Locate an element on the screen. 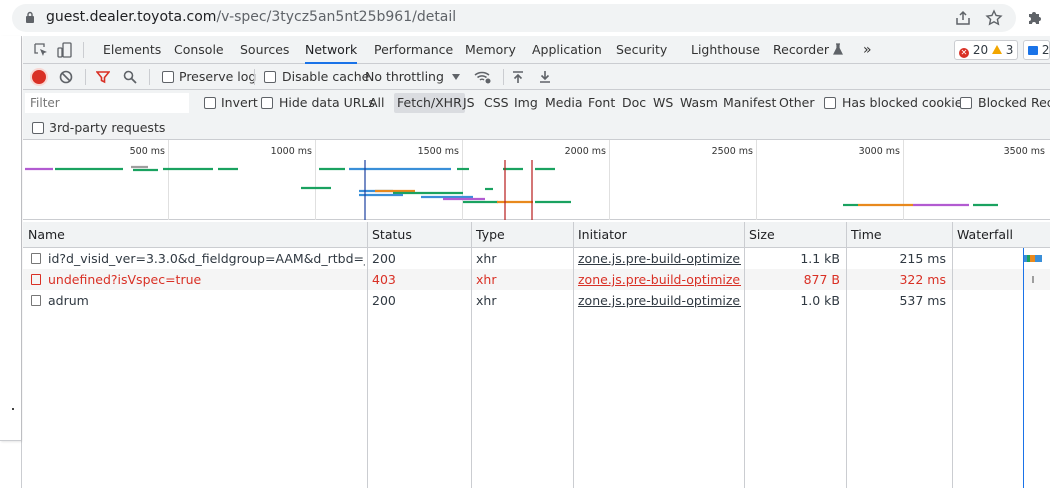 This screenshot has height=488, width=1050. column-header-name: Name is located at coordinates (195, 235).